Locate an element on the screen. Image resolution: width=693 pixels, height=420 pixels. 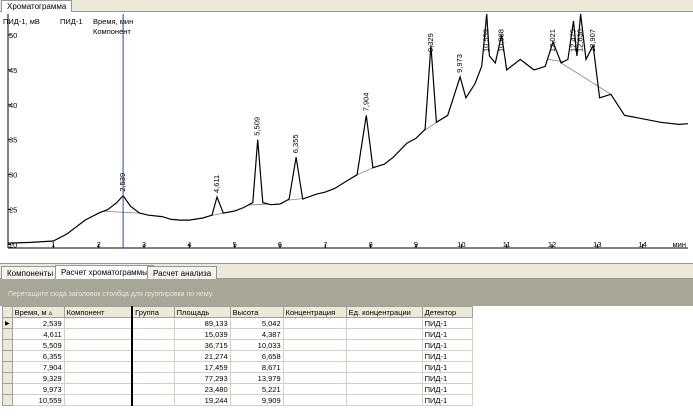
cell-time: 6,355 is located at coordinates (38, 356).